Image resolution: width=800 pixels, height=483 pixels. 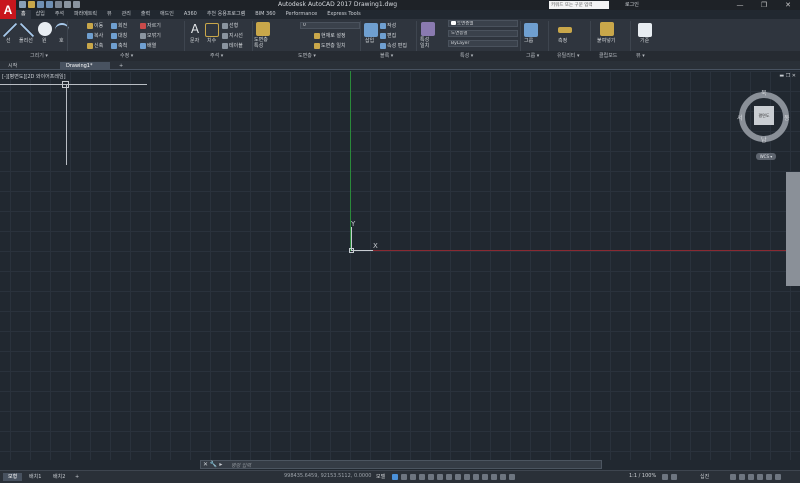 What do you see at coordinates (58, 4) in the screenshot?
I see `plot-icon` at bounding box center [58, 4].